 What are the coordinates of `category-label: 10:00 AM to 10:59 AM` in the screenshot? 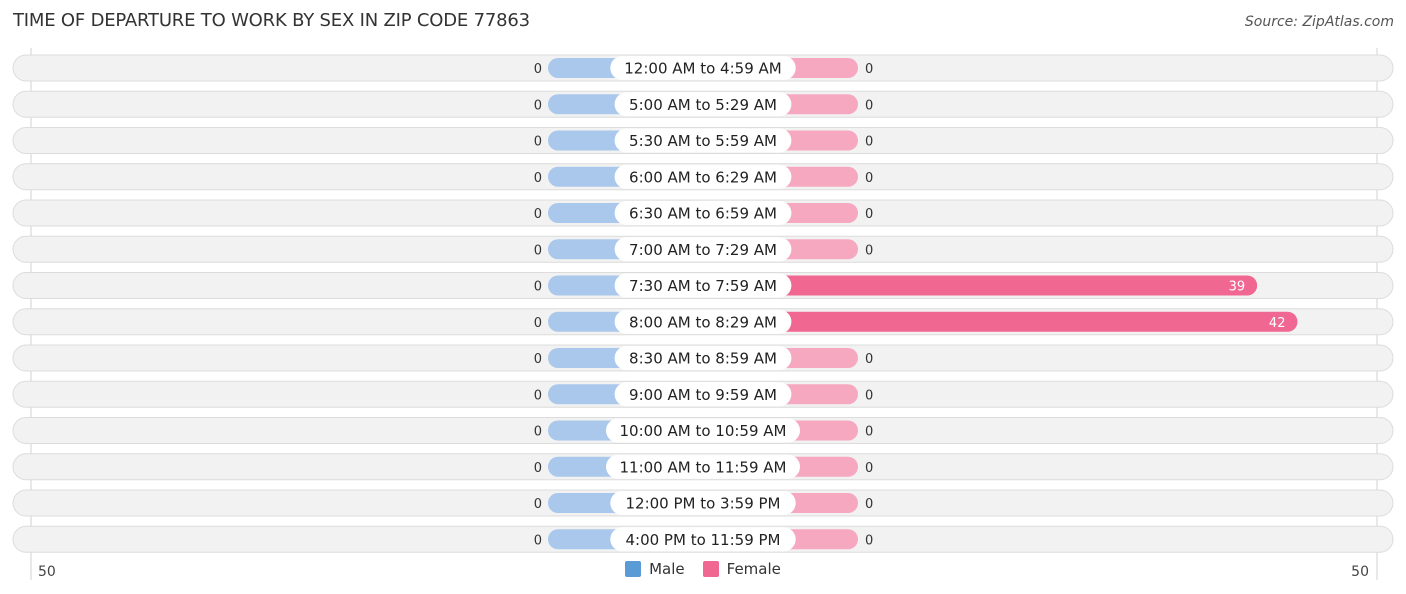 It's located at (703, 431).